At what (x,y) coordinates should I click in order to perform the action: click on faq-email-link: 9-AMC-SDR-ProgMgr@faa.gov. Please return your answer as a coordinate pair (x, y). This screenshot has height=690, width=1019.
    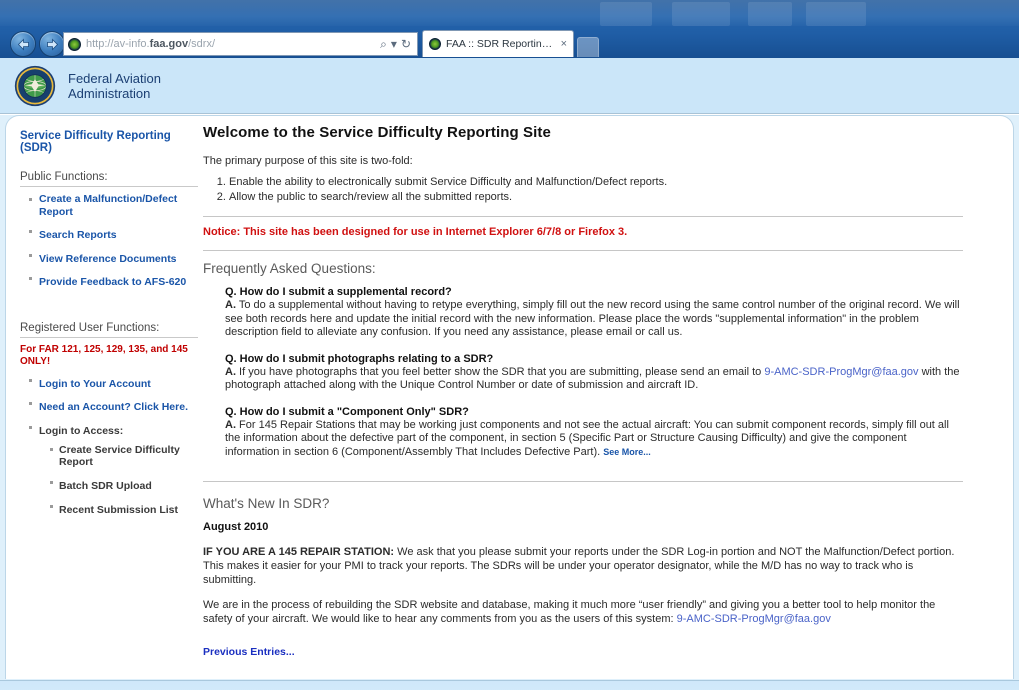
    Looking at the image, I should click on (841, 372).